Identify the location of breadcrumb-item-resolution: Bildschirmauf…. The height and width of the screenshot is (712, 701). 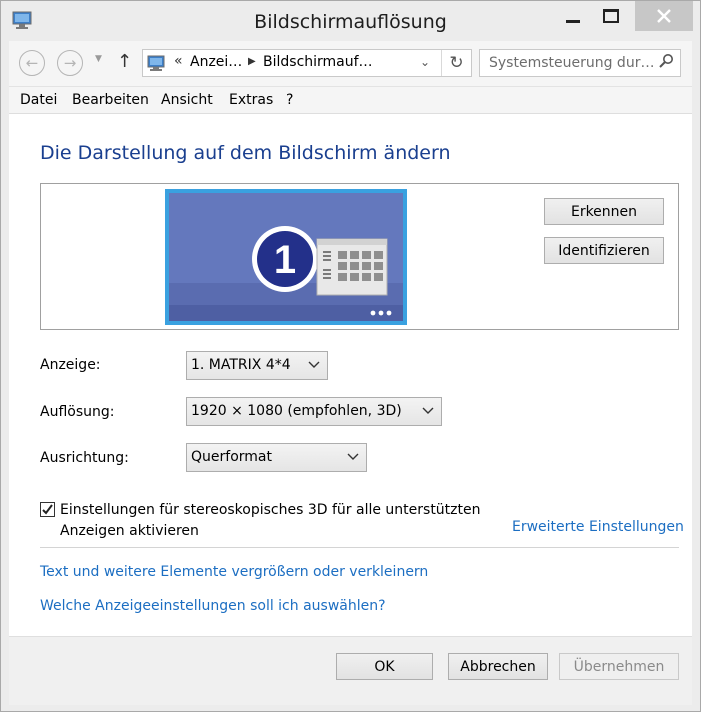
(318, 62).